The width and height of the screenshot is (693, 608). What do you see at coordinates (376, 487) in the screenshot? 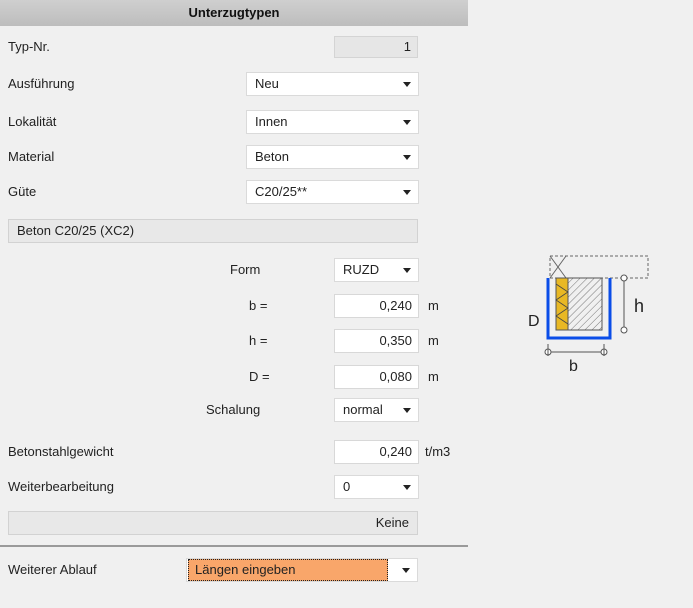
I see `weiterbearbeitung-select: 0` at bounding box center [376, 487].